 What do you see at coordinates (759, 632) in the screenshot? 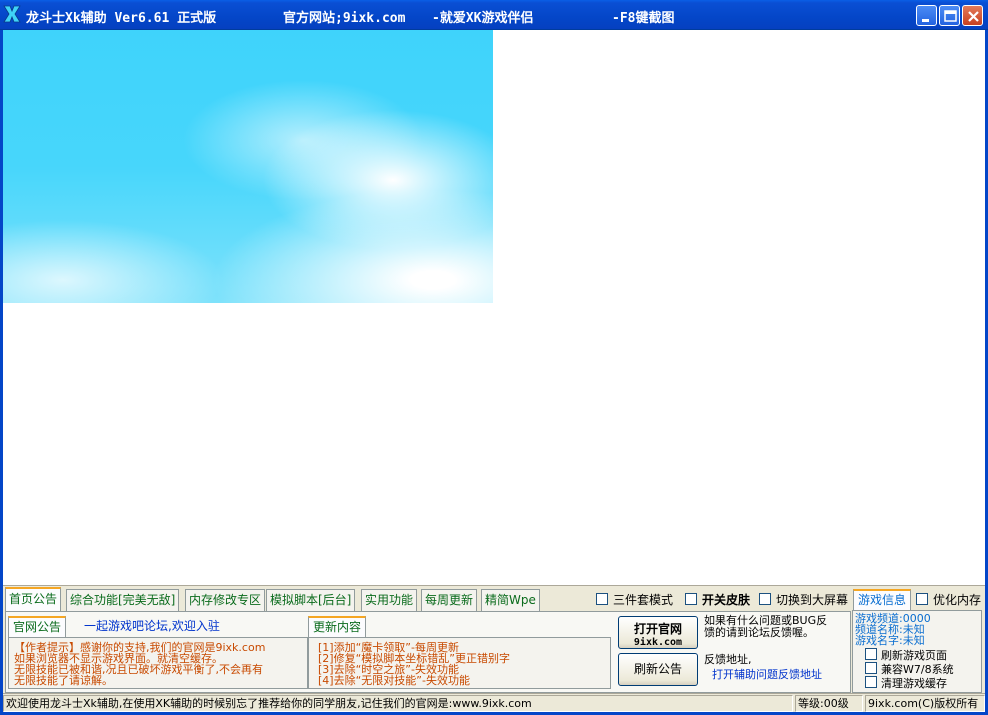
I see `feedback-text: 馈的请到论坛反馈喔。` at bounding box center [759, 632].